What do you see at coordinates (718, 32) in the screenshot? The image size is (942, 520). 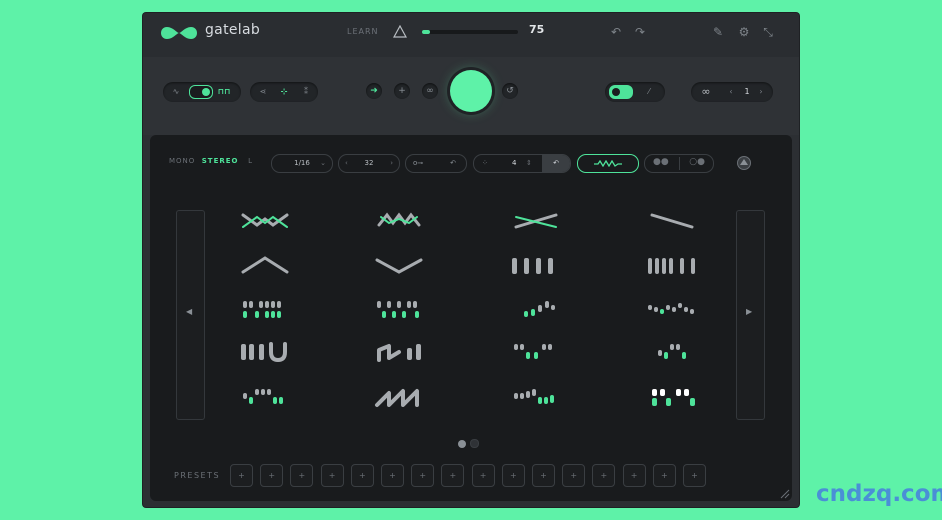 I see `edit-icon: ✎` at bounding box center [718, 32].